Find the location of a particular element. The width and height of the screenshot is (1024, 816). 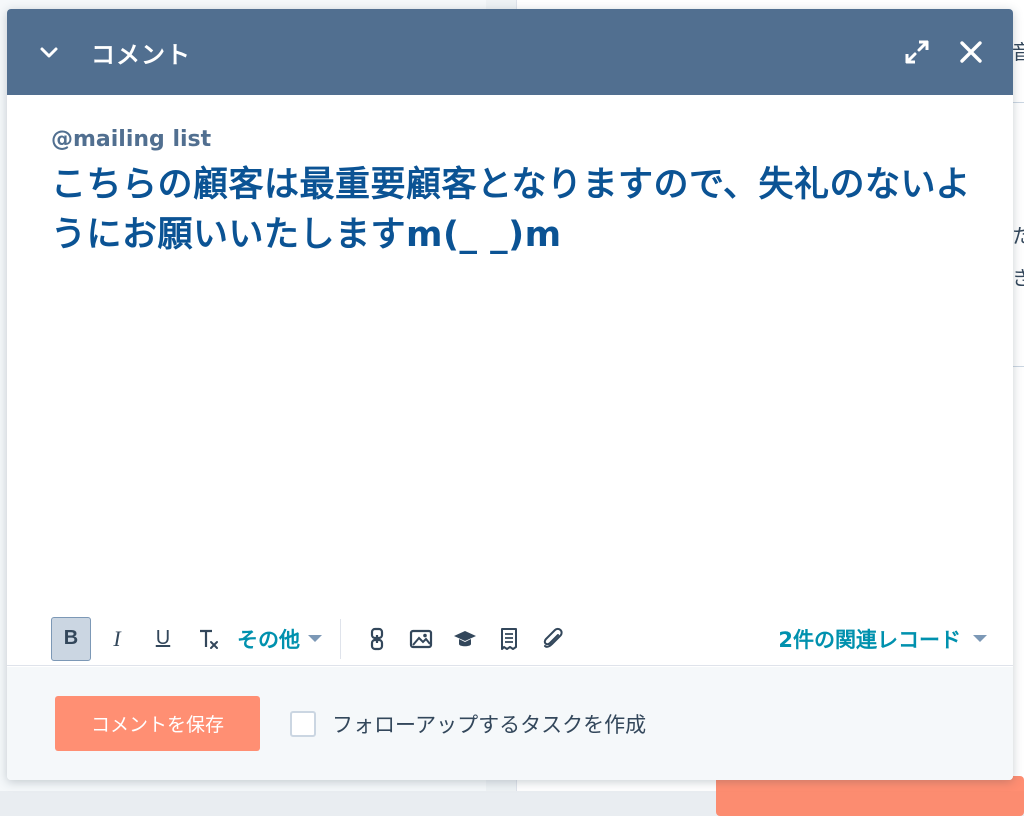

formatting-toolbar: B I U その他 is located at coordinates (510, 639).